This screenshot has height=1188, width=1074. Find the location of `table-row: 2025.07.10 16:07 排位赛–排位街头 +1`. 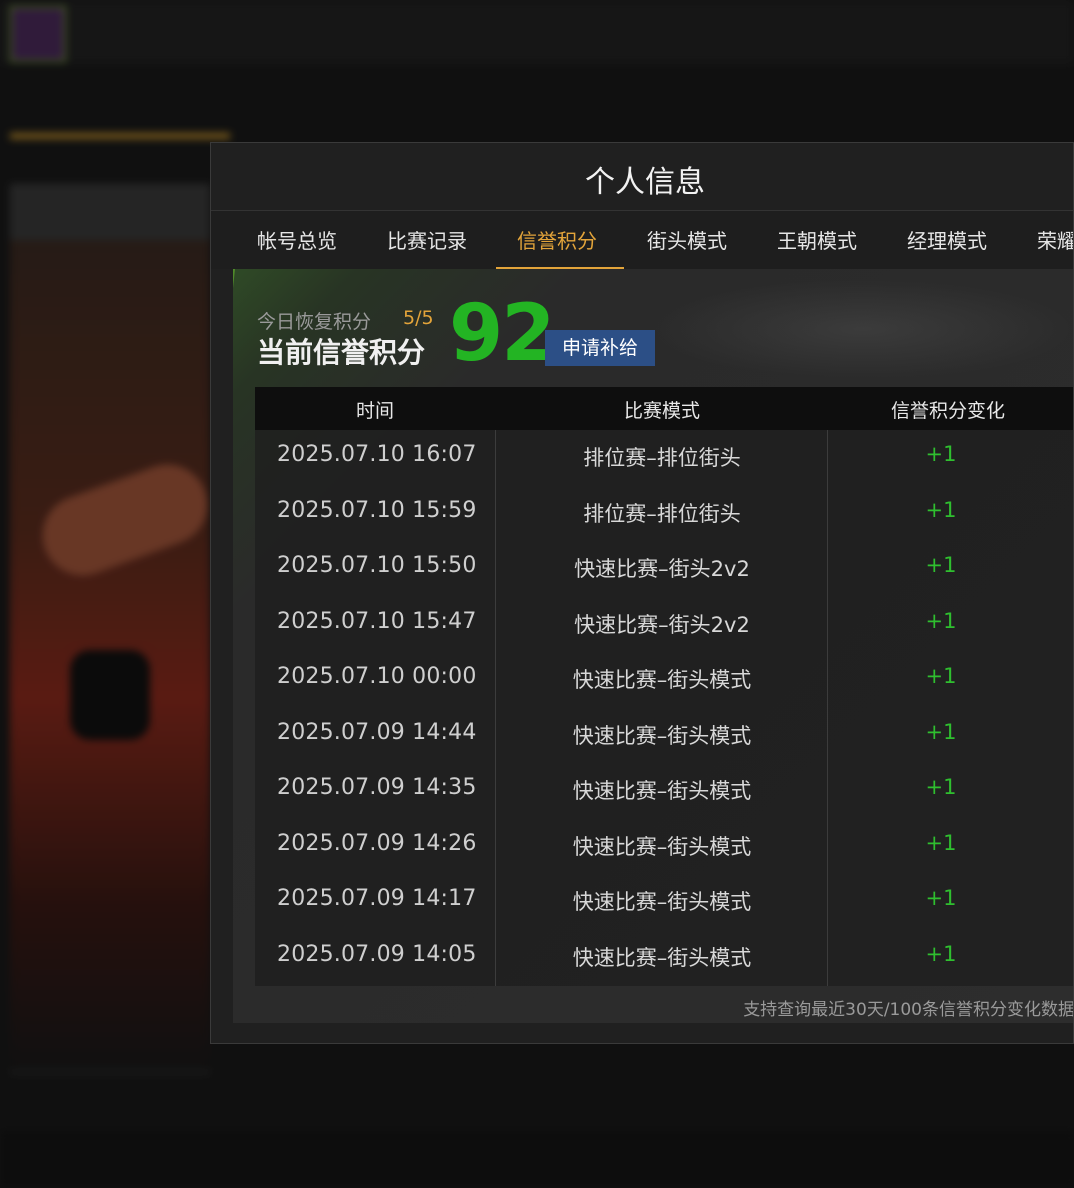

table-row: 2025.07.10 16:07 排位赛–排位街头 +1 is located at coordinates (664, 458).